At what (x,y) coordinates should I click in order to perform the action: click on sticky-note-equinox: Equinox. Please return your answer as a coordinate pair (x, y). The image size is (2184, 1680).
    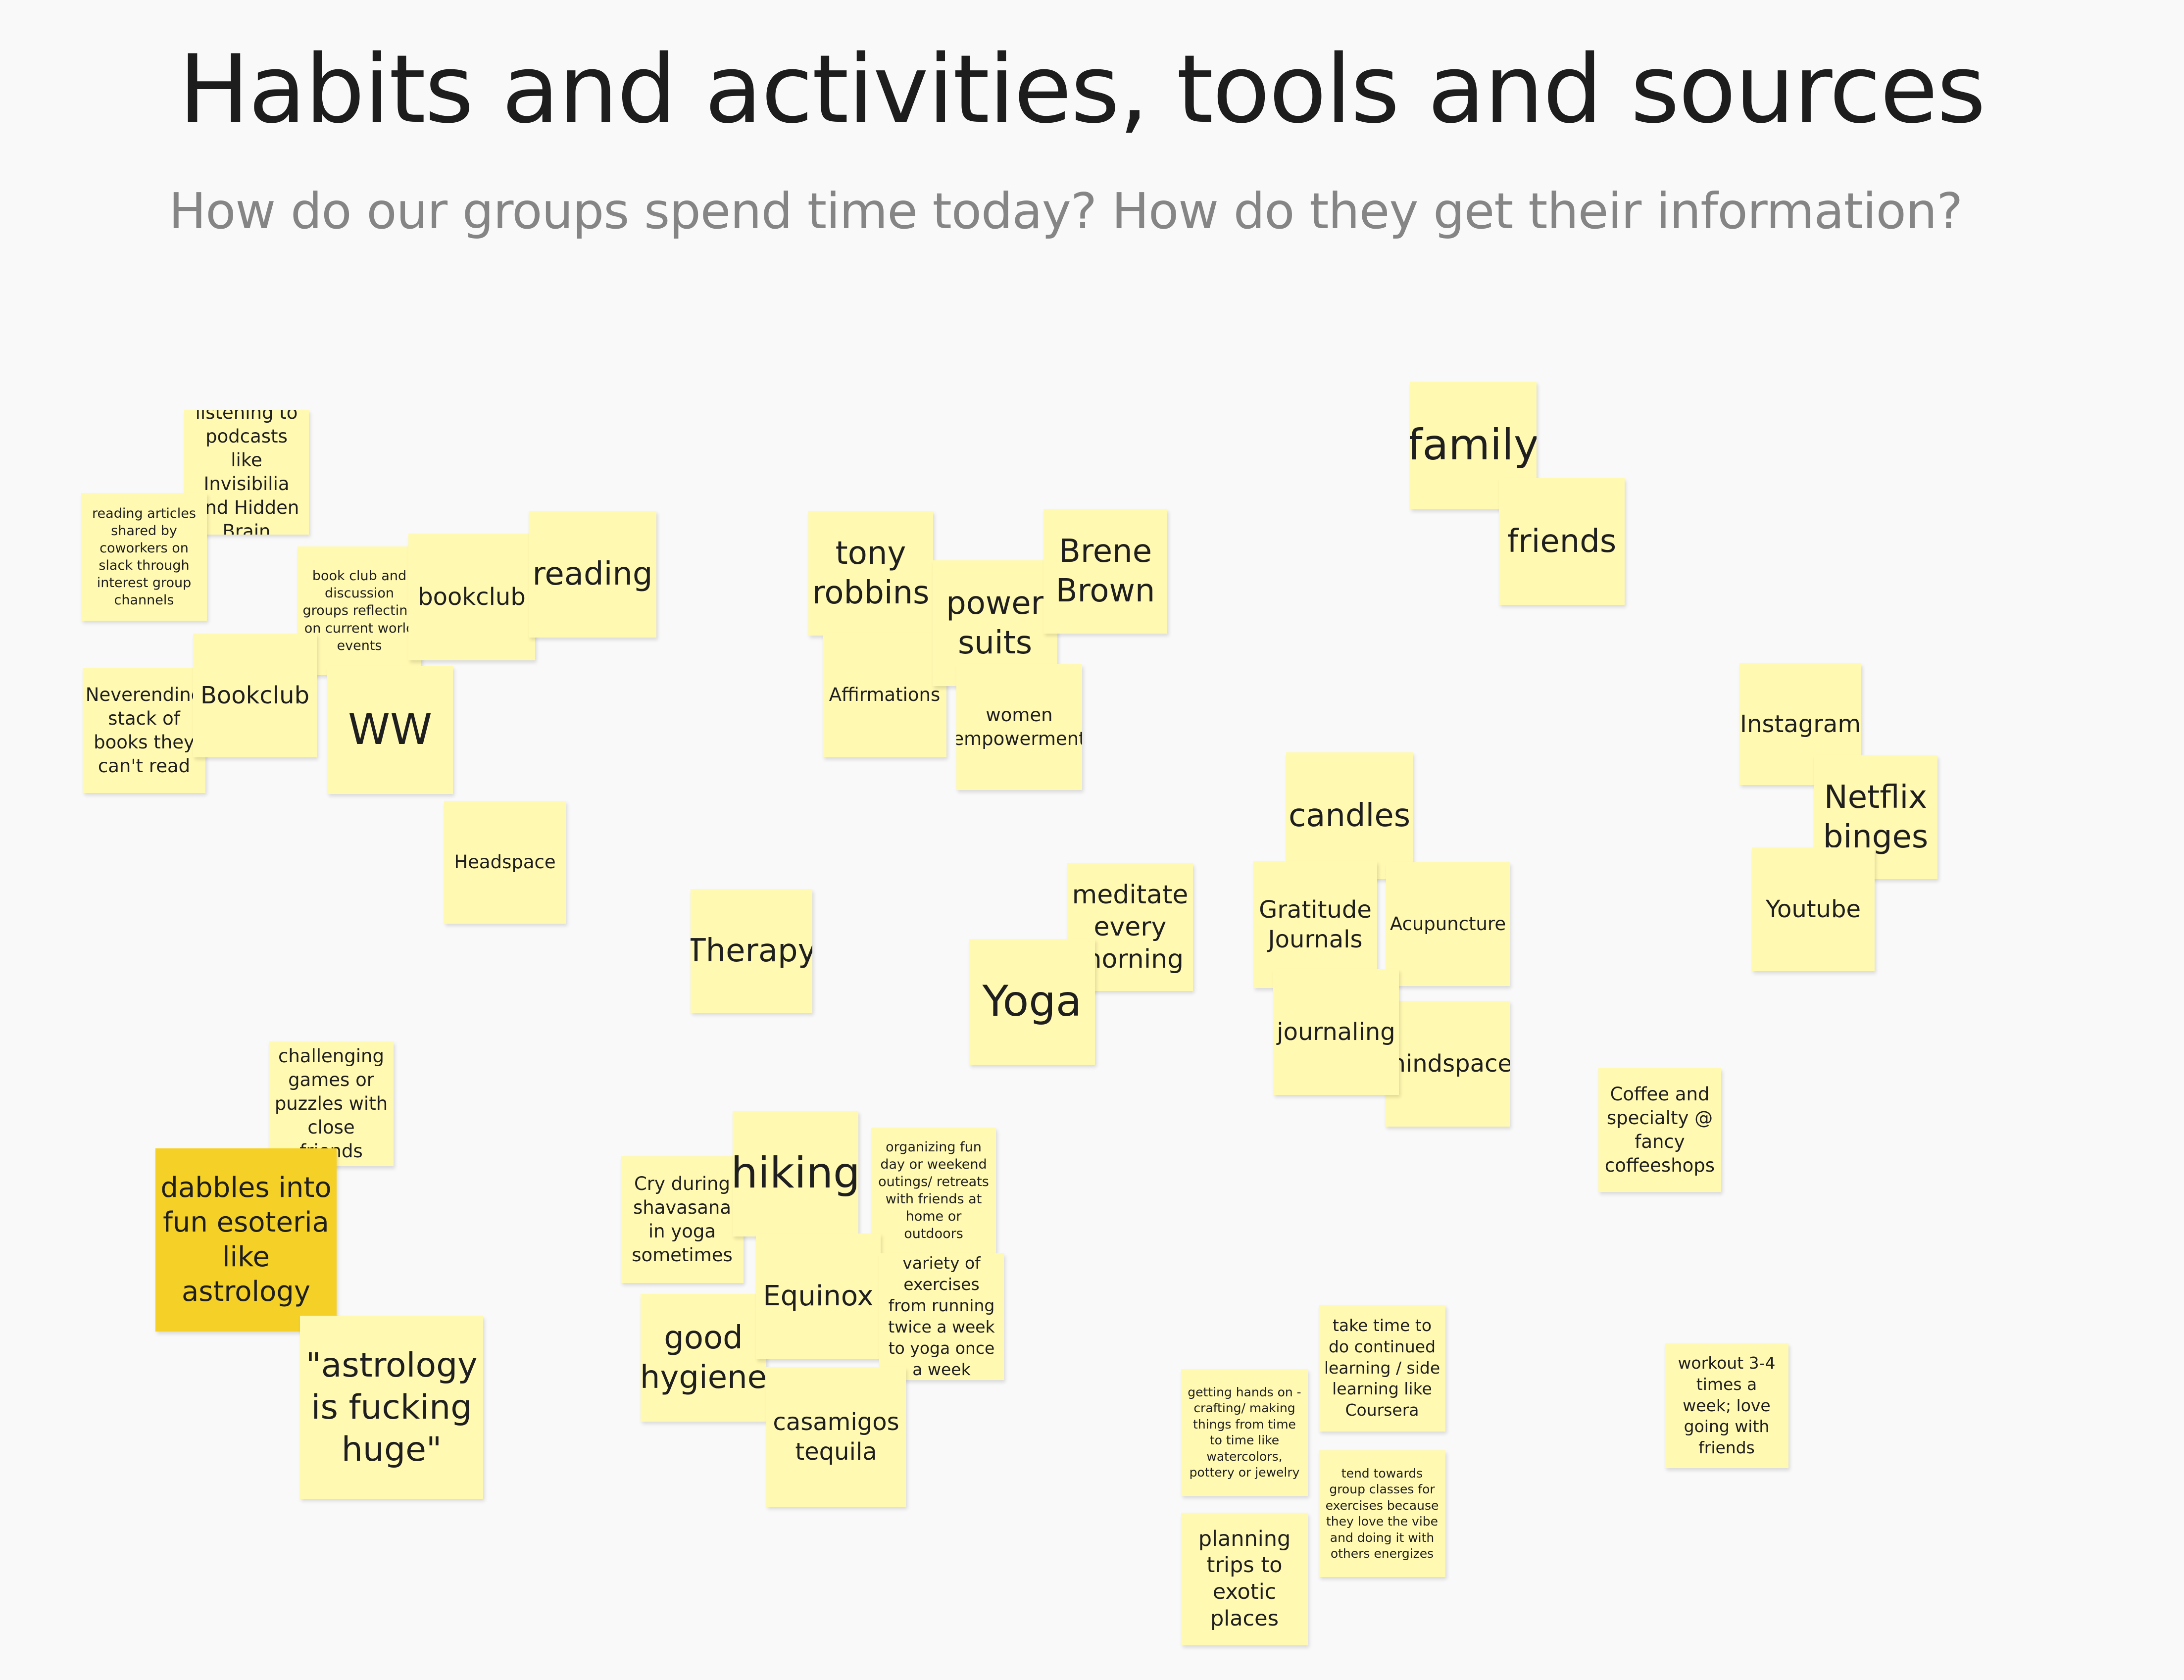
    Looking at the image, I should click on (818, 1296).